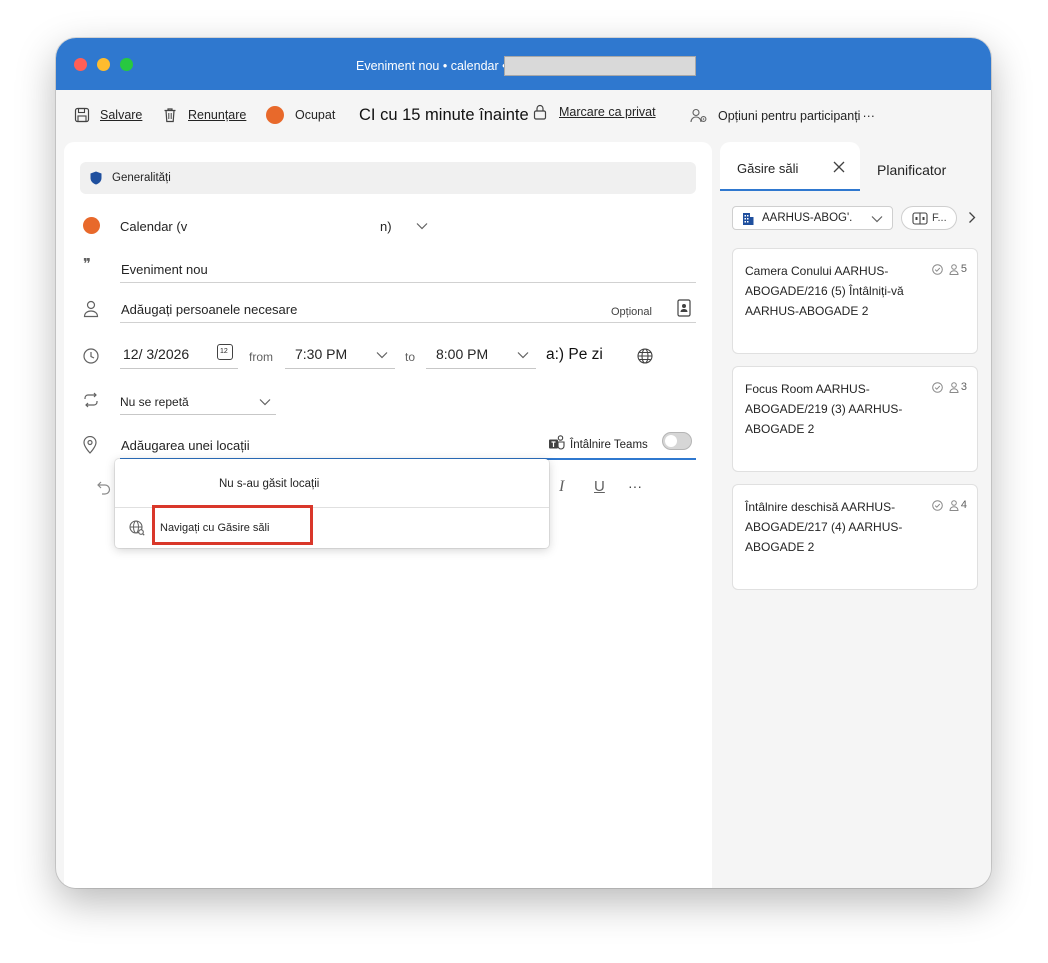 Image resolution: width=1048 pixels, height=963 pixels. I want to click on room-meta: 5, so click(949, 269).